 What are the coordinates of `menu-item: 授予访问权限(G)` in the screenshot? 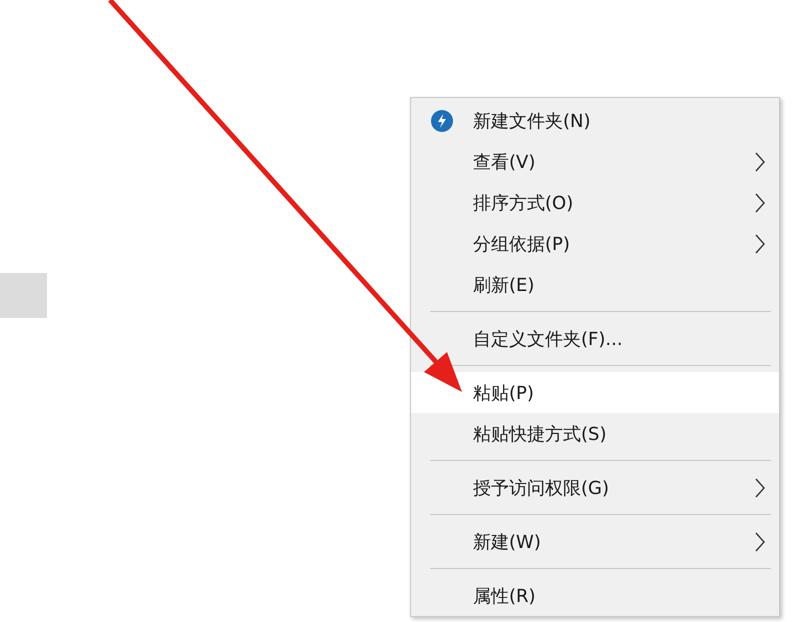 It's located at (595, 487).